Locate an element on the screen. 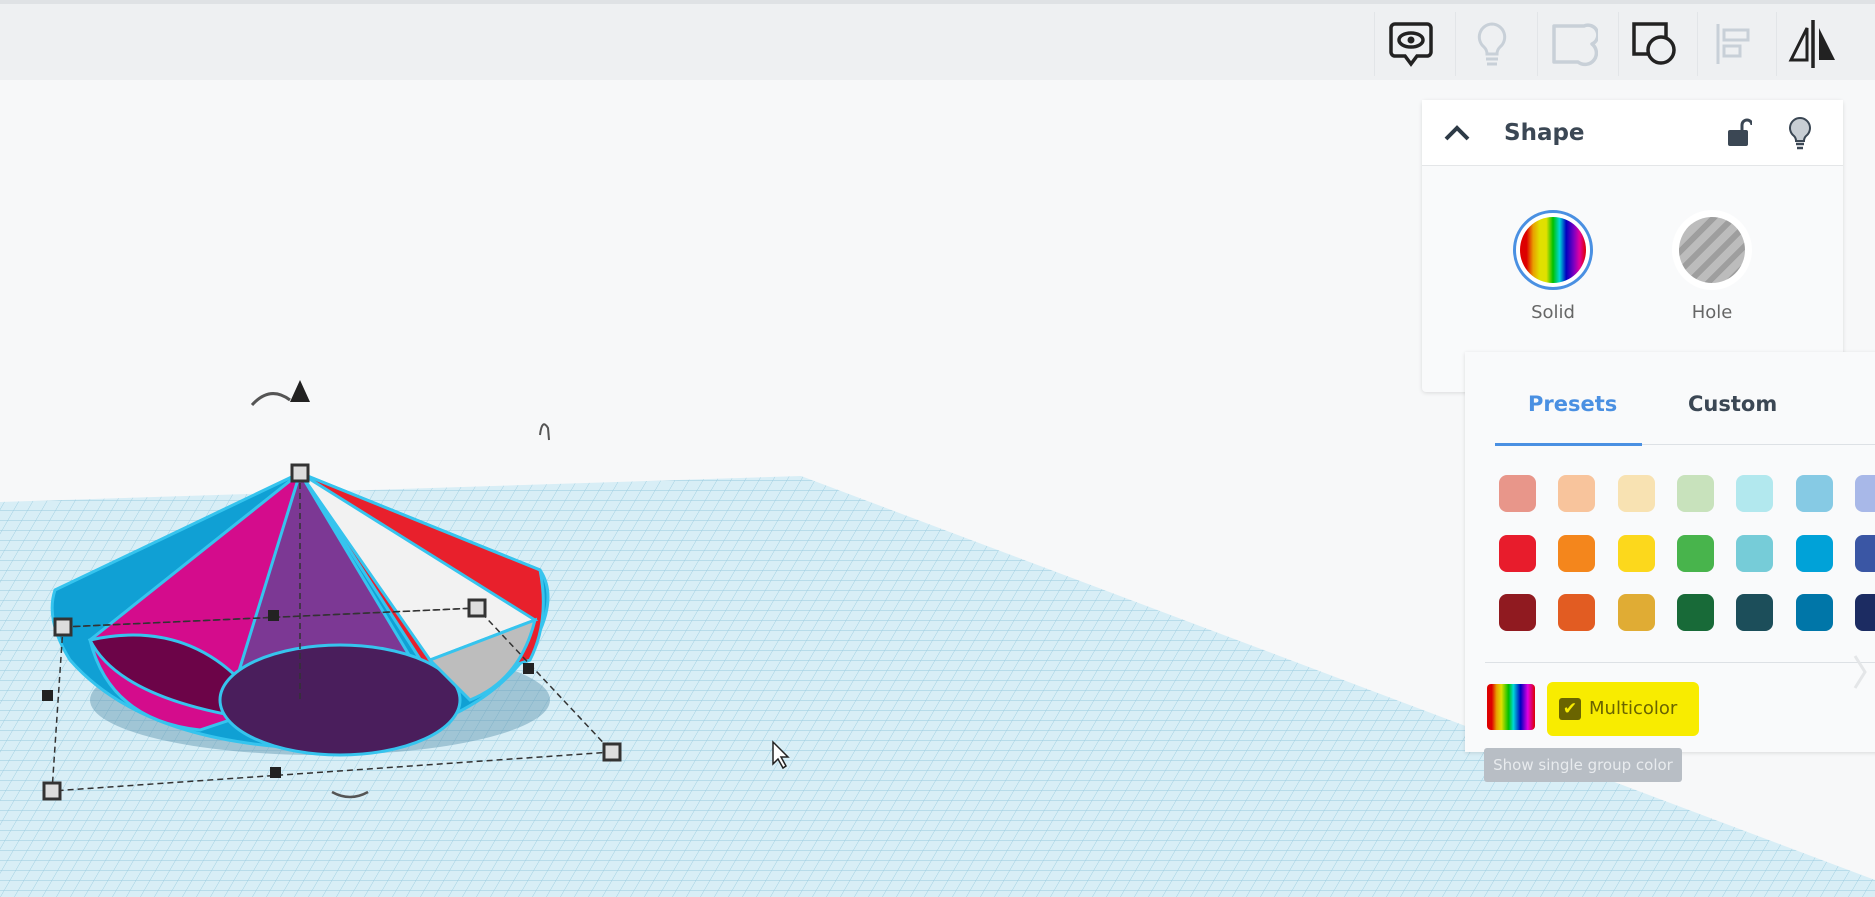 The height and width of the screenshot is (897, 1875). ungroup-icon is located at coordinates (1574, 45).